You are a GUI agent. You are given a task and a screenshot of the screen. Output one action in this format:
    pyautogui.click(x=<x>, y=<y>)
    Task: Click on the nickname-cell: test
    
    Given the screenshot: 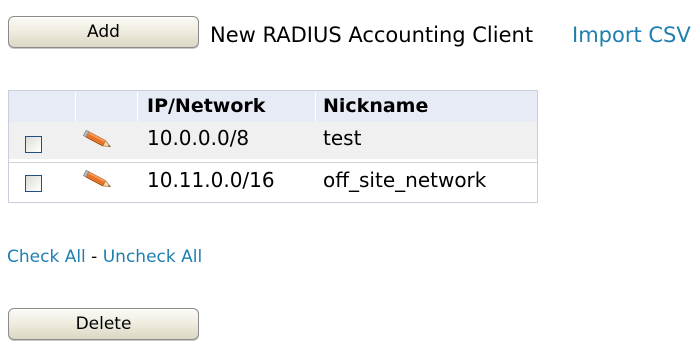 What is the action you would take?
    pyautogui.click(x=342, y=138)
    